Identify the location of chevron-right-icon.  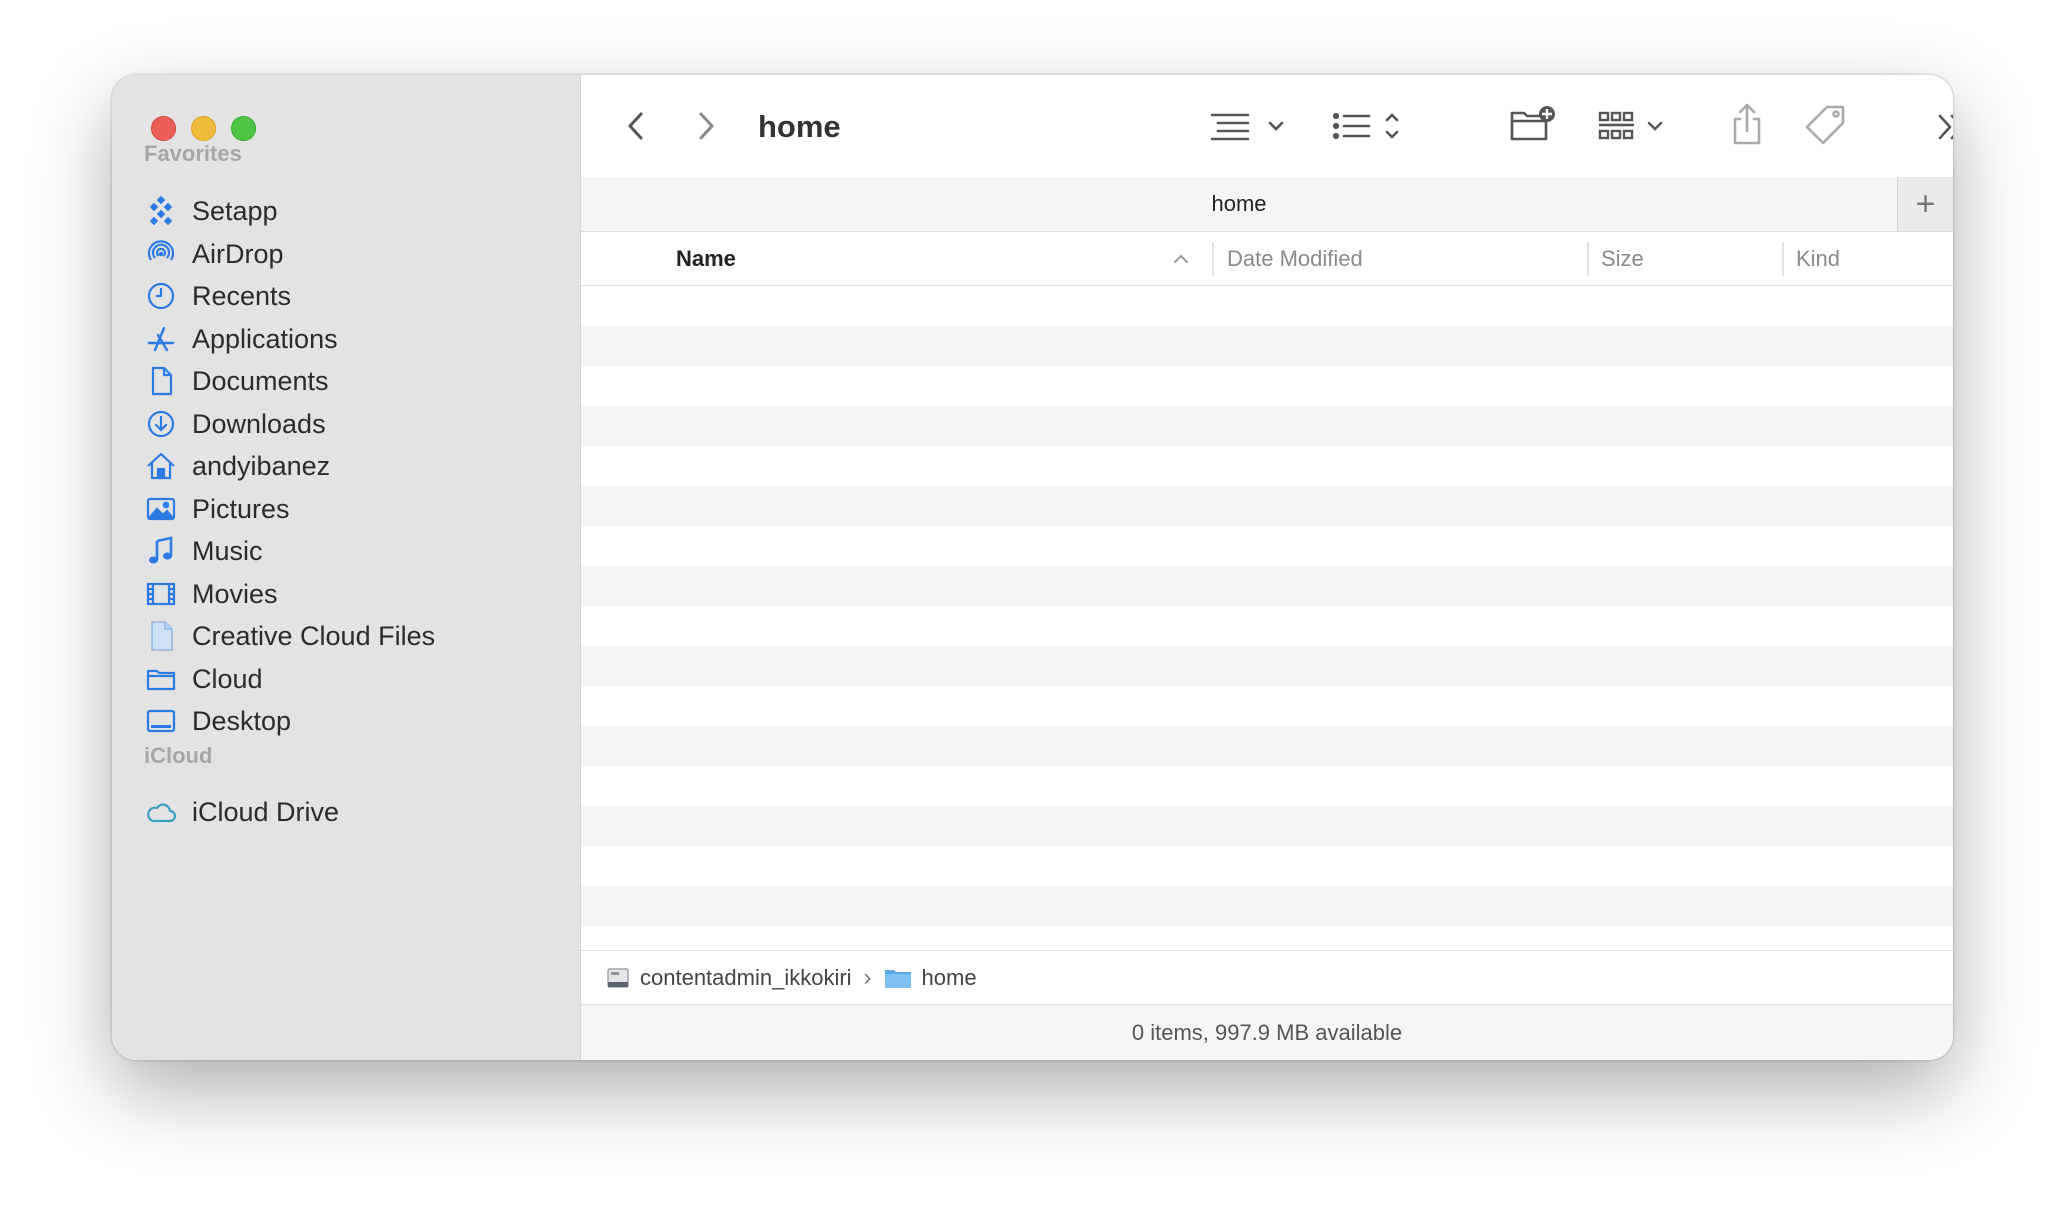
(706, 126).